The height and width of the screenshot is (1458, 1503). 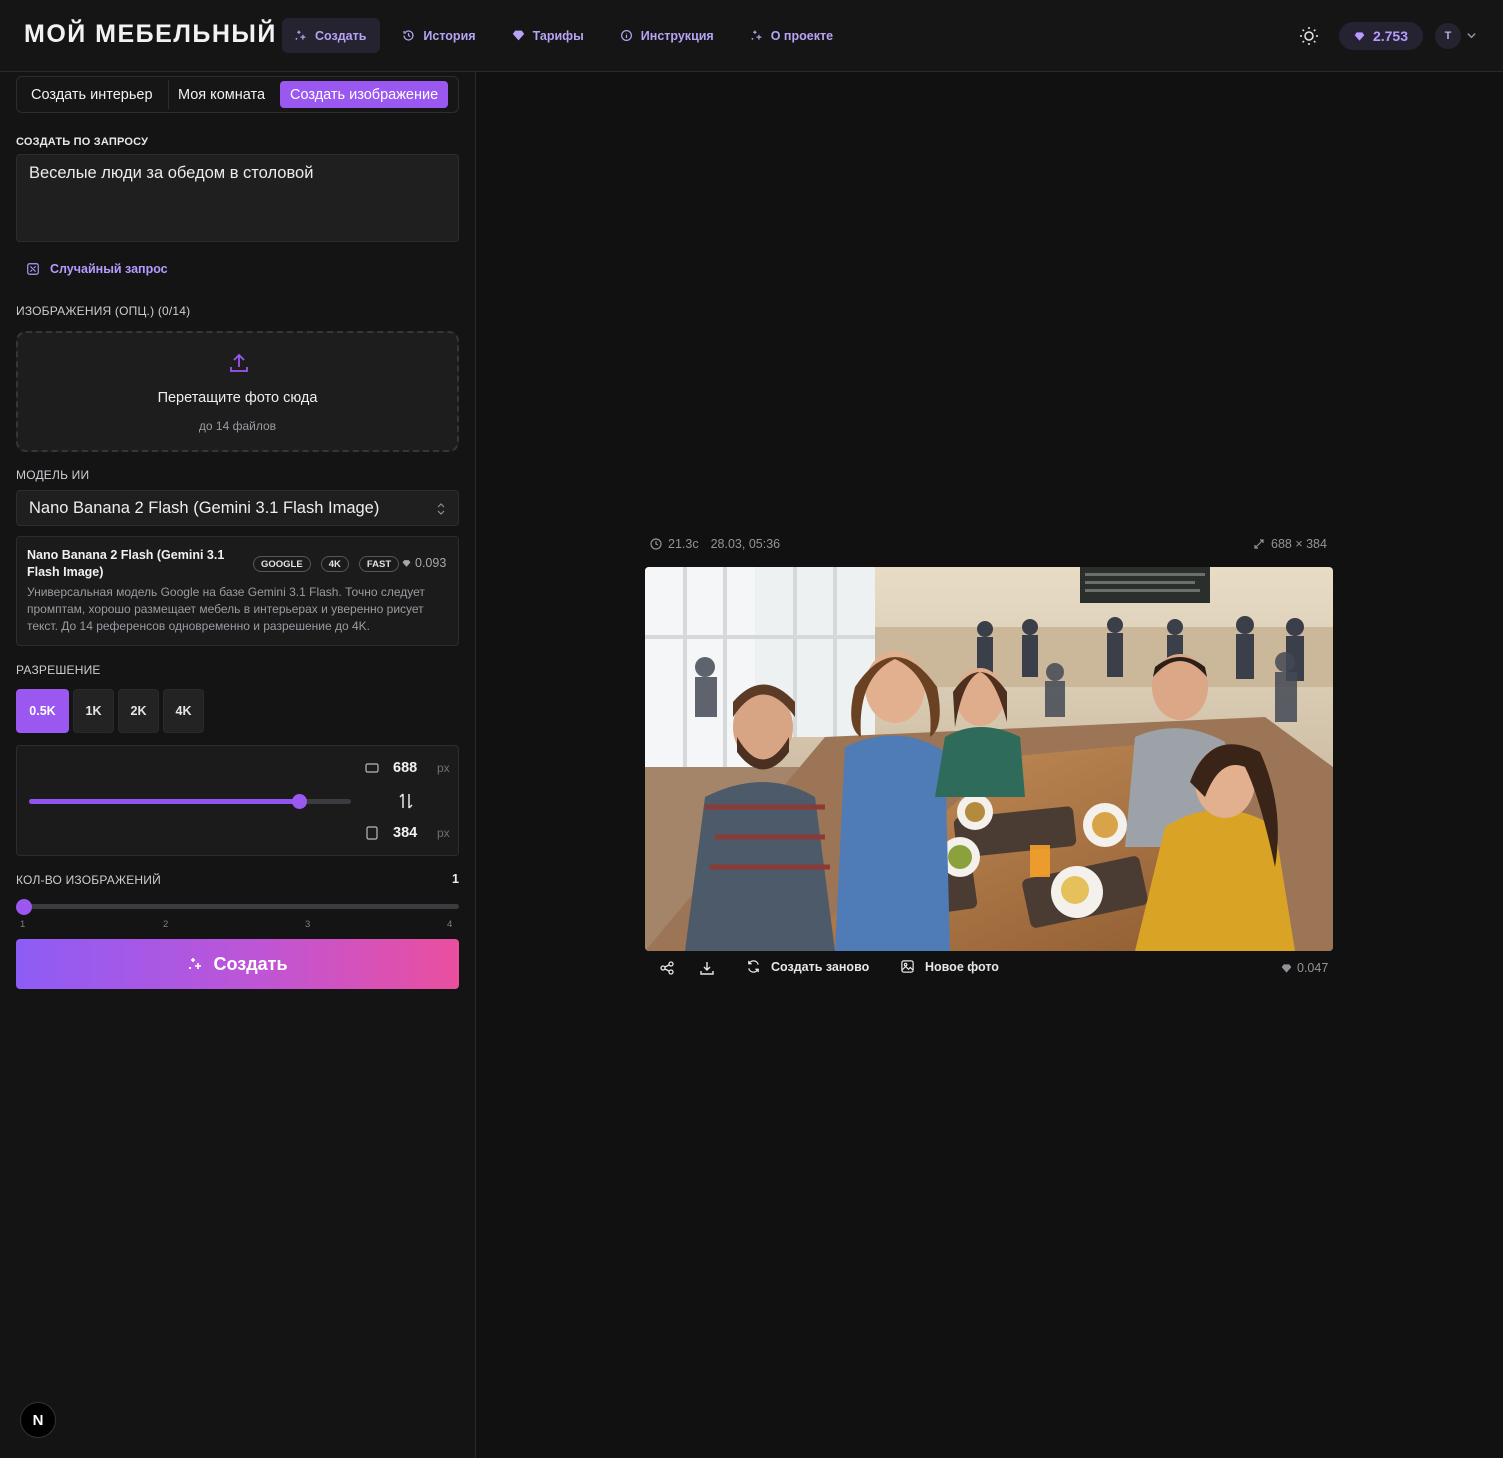 I want to click on chevron-down-icon, so click(x=1471, y=35).